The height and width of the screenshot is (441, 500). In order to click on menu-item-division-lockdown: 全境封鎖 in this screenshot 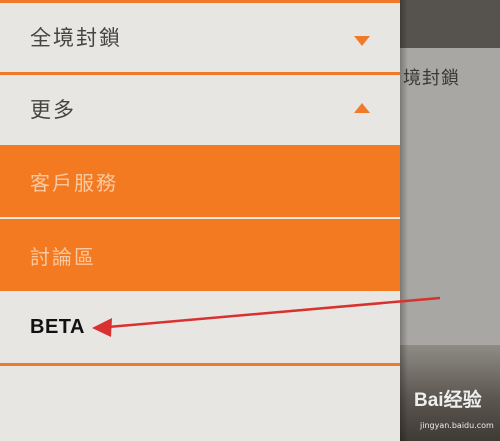, I will do `click(200, 36)`.